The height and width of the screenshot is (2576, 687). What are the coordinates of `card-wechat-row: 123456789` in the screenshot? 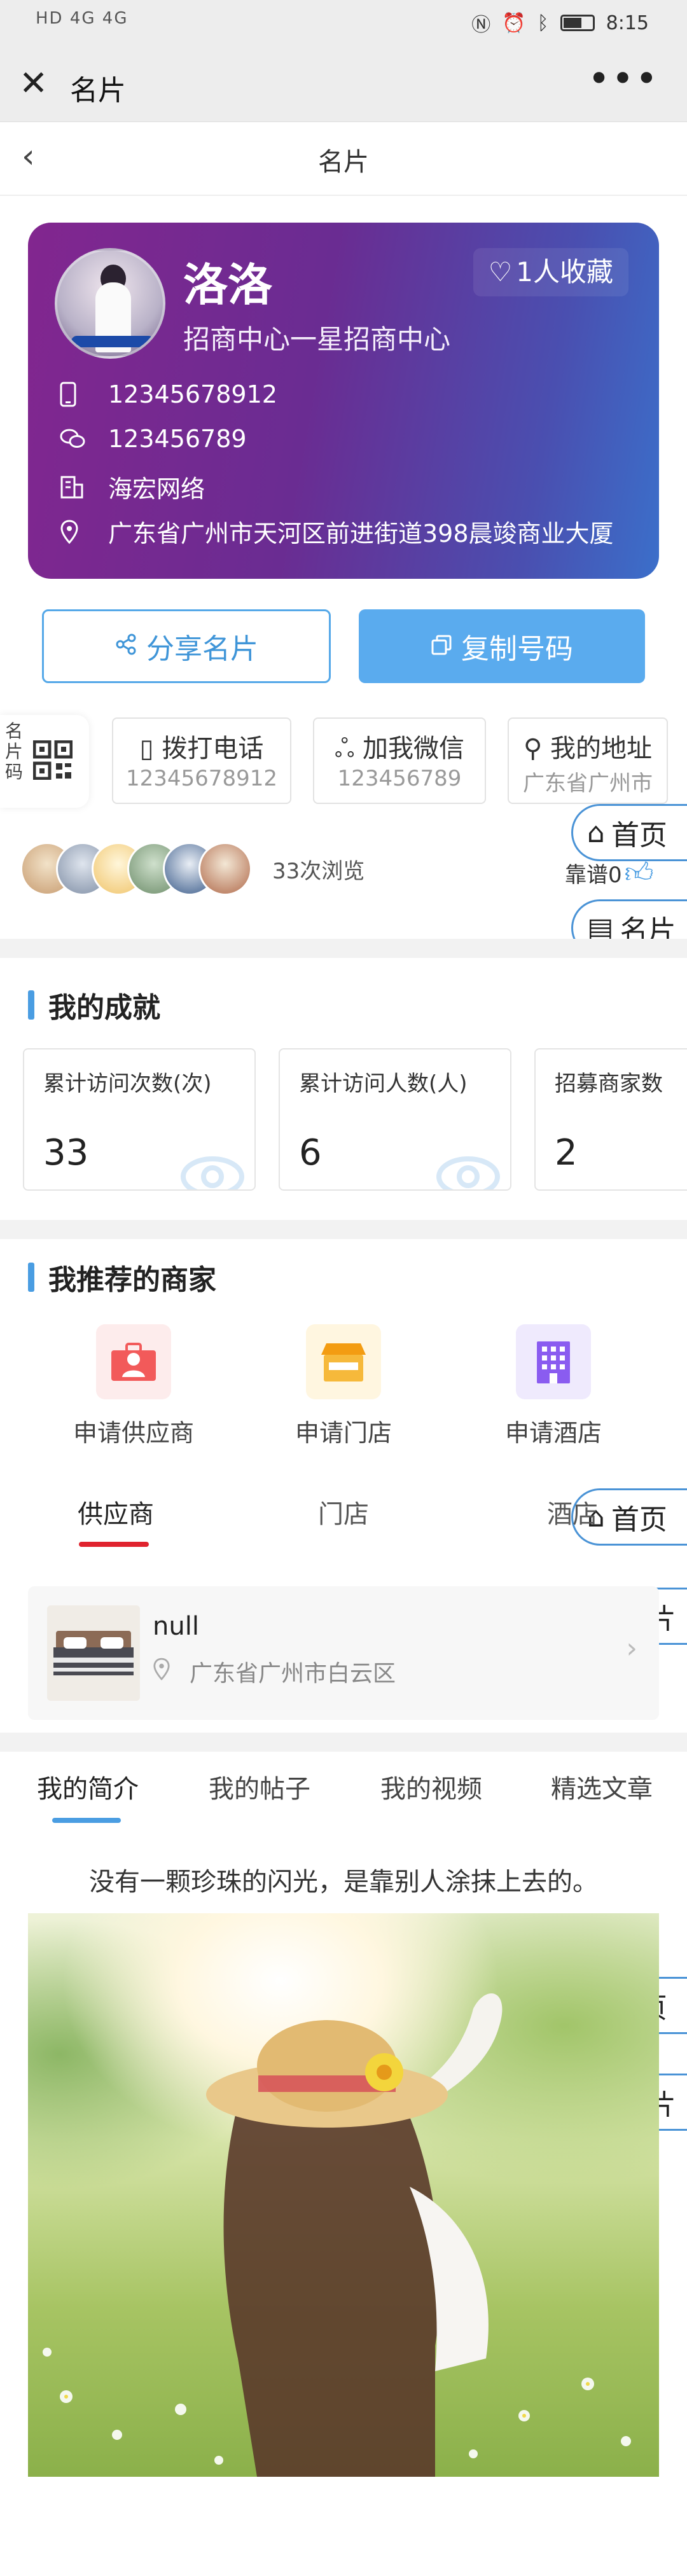 It's located at (153, 439).